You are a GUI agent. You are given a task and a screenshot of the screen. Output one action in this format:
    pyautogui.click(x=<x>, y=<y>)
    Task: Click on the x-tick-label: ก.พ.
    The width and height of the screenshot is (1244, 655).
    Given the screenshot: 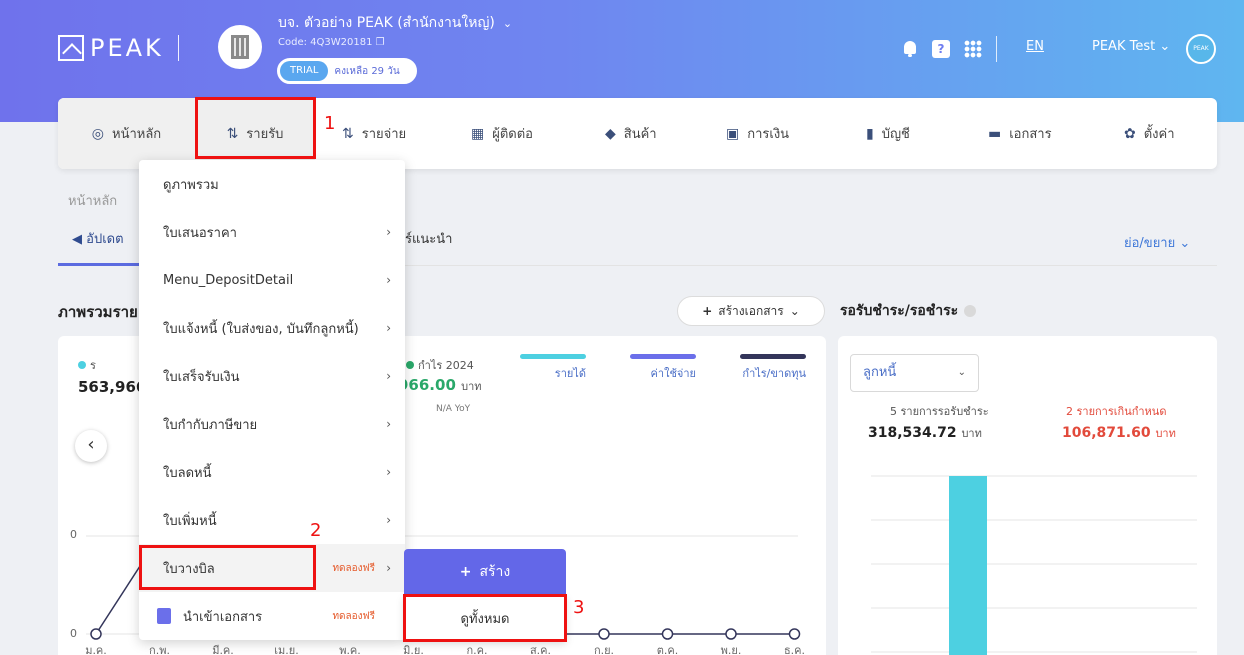 What is the action you would take?
    pyautogui.click(x=159, y=649)
    